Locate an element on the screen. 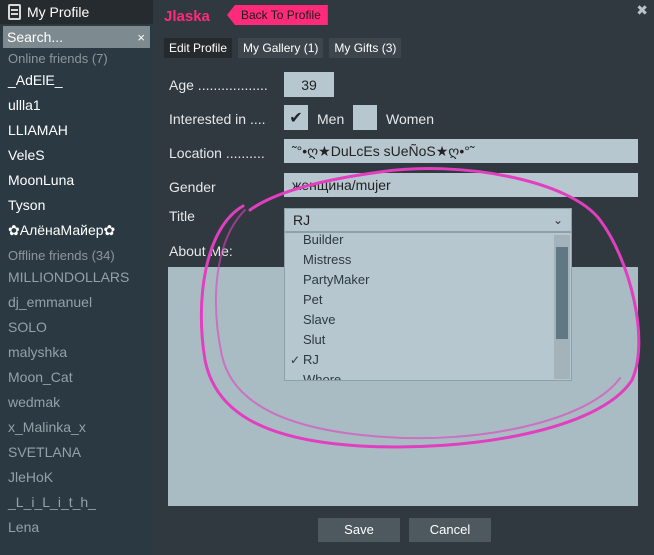  friend-item-offline: Lena is located at coordinates (76, 527).